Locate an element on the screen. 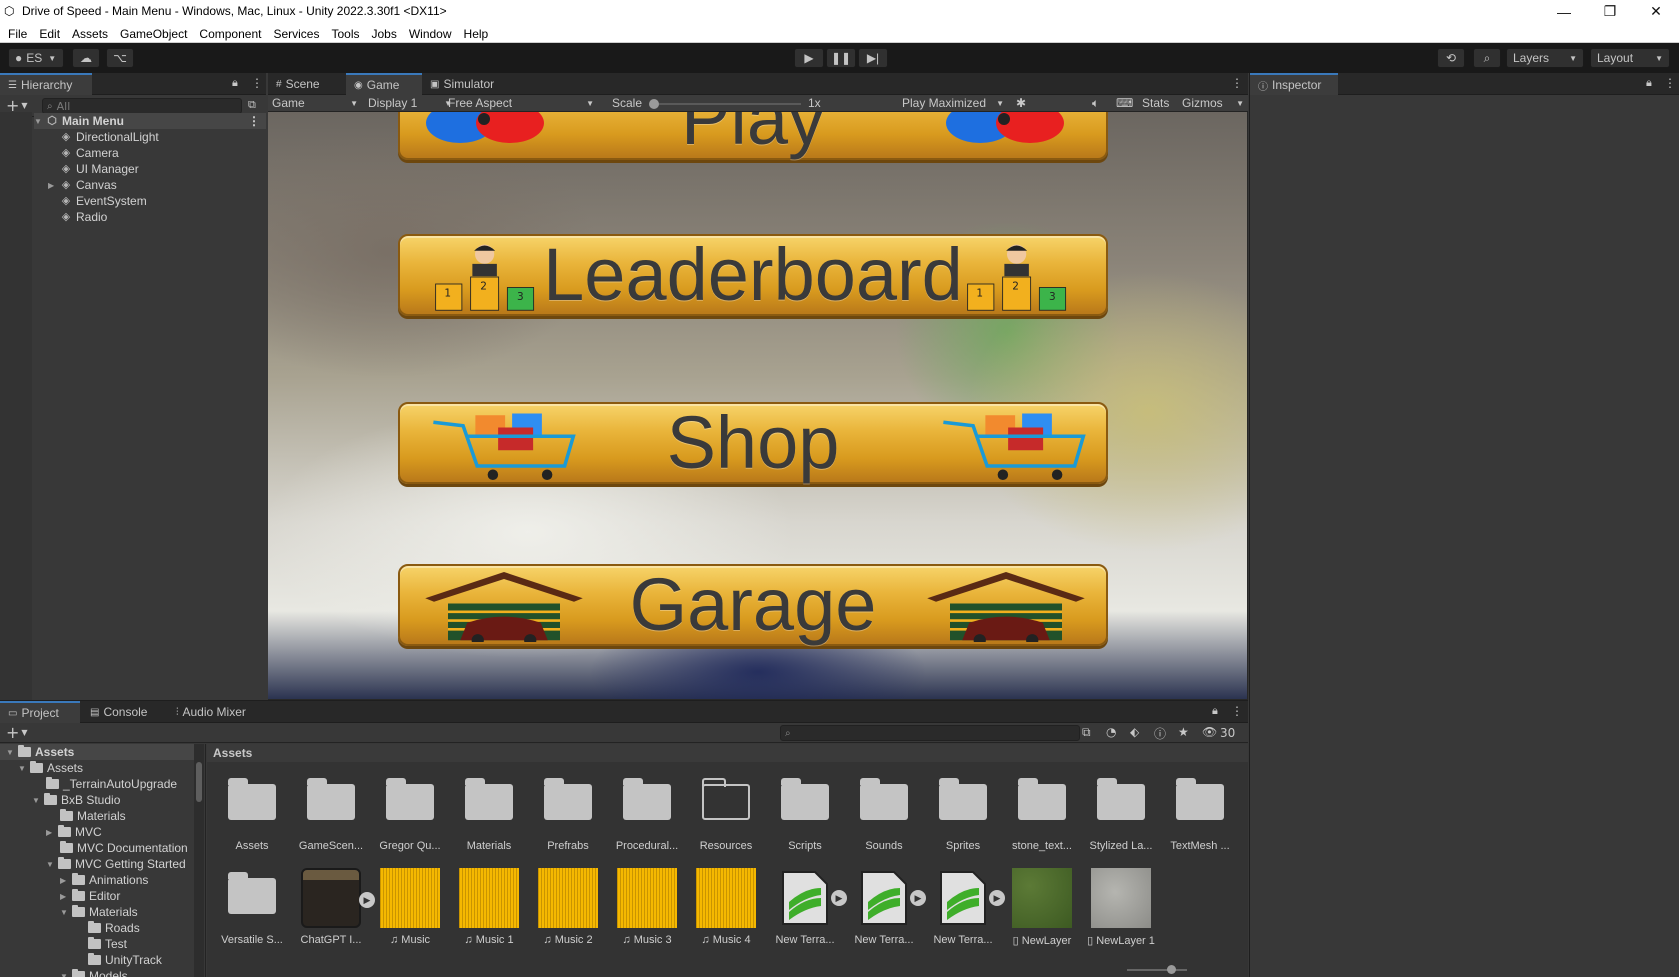 Image resolution: width=1679 pixels, height=977 pixels. asset-folder: Scripts is located at coordinates (805, 813).